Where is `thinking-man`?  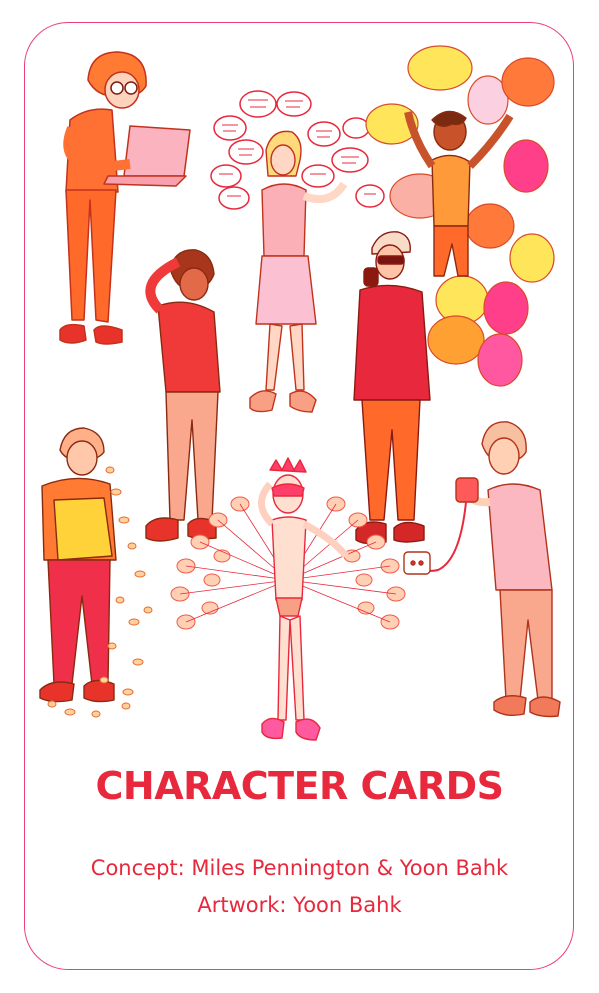
thinking-man is located at coordinates (183, 395).